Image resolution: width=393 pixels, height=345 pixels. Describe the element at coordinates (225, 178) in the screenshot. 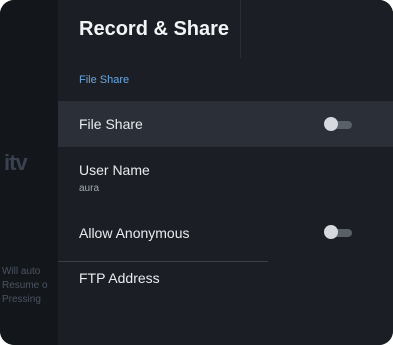

I see `user-name-row: User Name aura` at that location.